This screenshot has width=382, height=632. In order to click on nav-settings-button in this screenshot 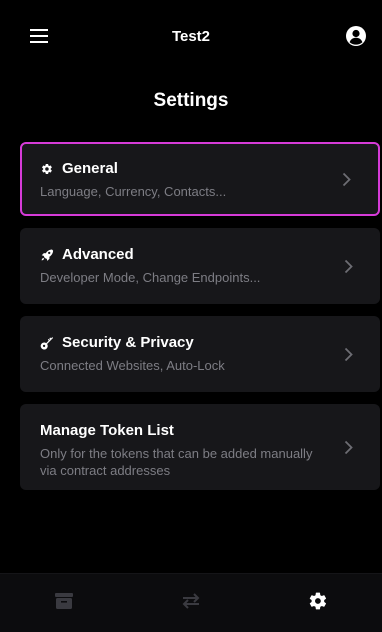, I will do `click(318, 603)`.